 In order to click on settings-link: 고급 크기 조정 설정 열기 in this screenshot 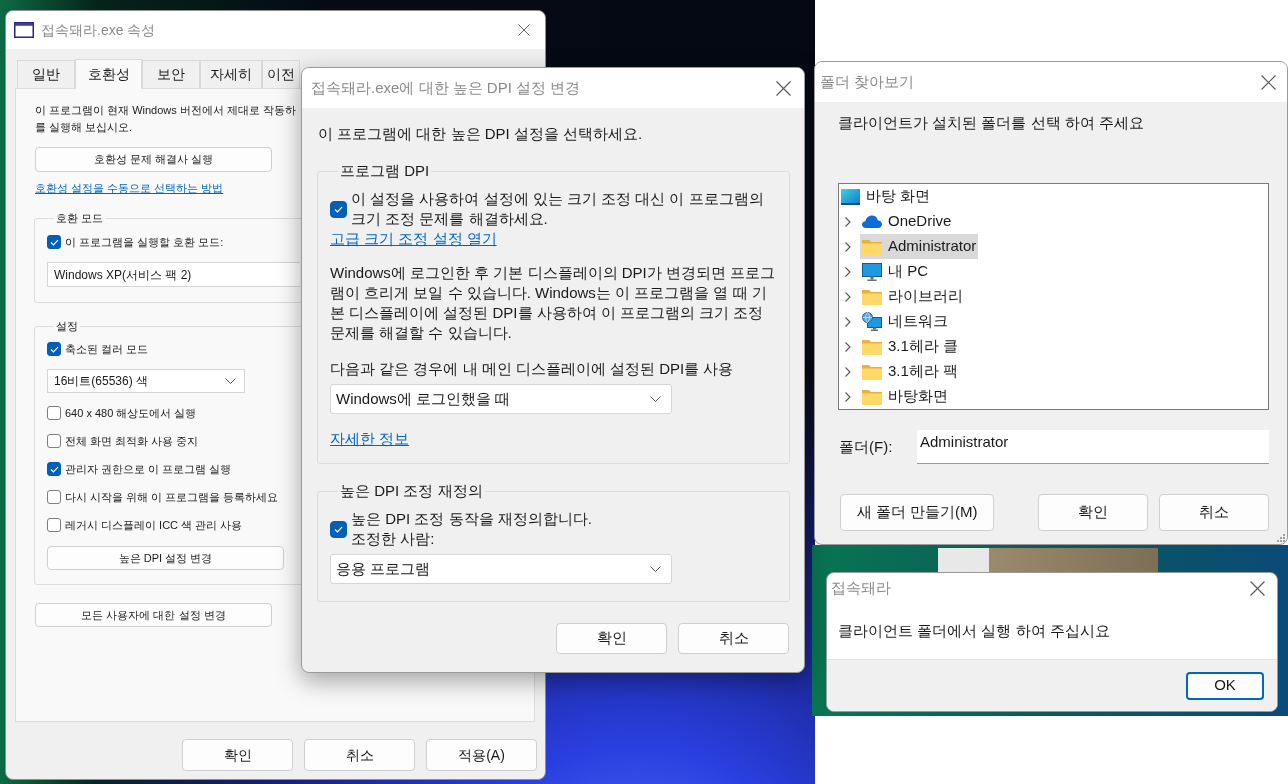, I will do `click(413, 239)`.